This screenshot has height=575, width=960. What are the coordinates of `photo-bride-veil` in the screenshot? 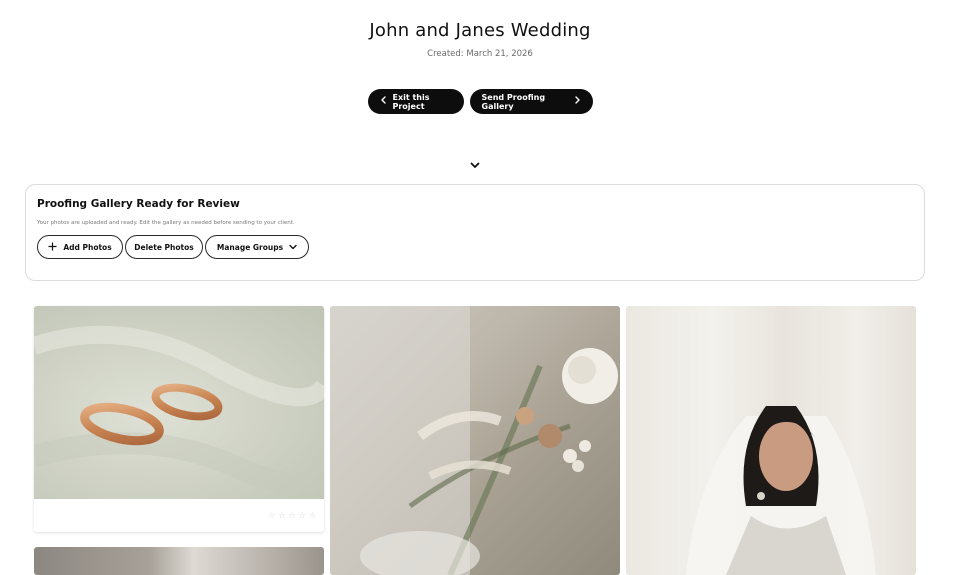 It's located at (179, 561).